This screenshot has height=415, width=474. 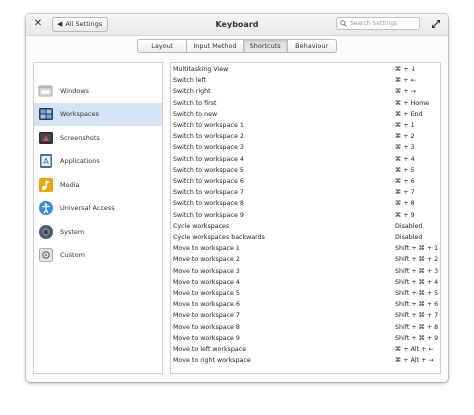 What do you see at coordinates (383, 23) in the screenshot?
I see `search-input` at bounding box center [383, 23].